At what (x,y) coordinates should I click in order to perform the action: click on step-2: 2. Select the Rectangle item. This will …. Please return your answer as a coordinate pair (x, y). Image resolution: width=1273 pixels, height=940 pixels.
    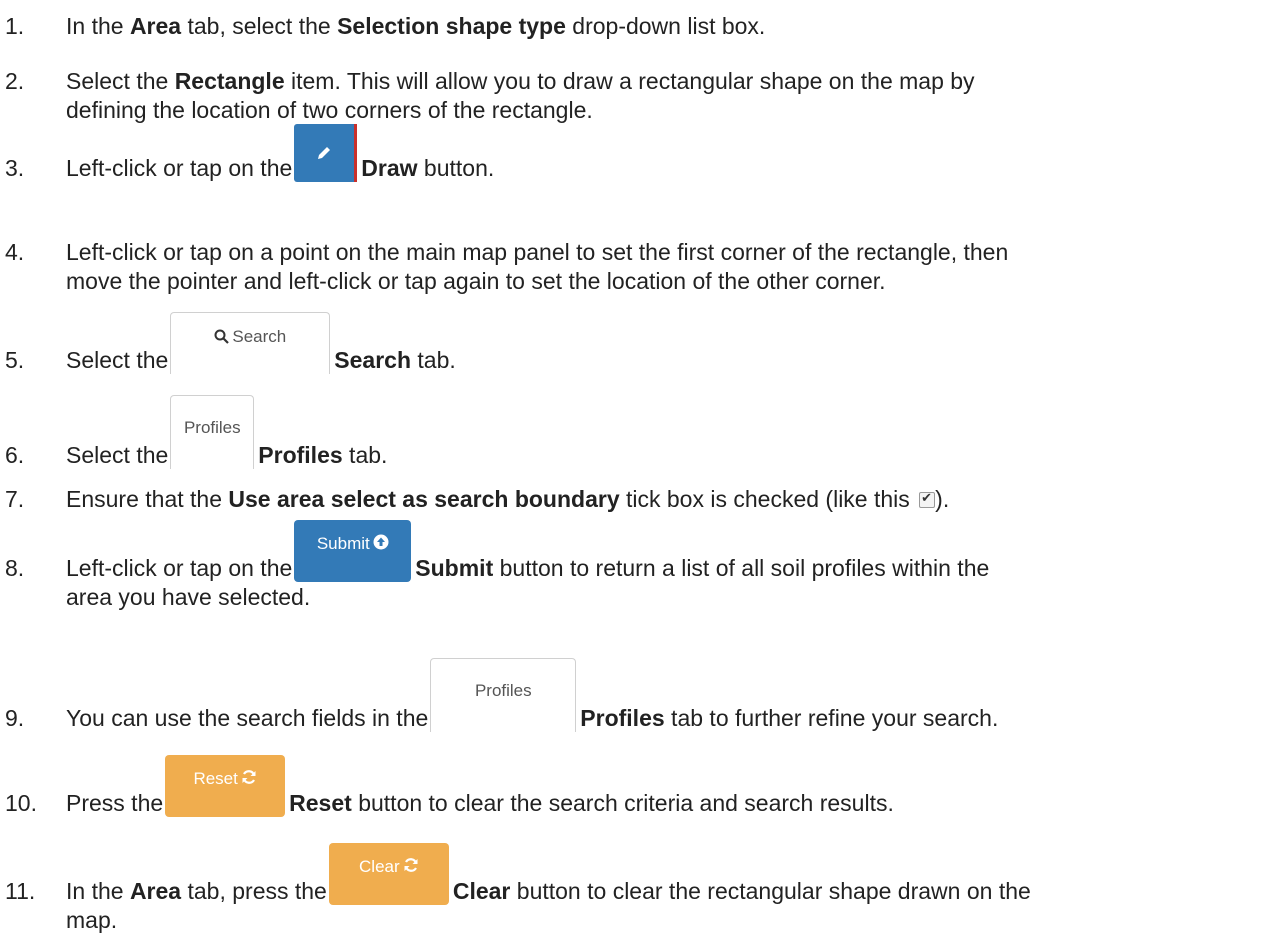
    Looking at the image, I should click on (636, 96).